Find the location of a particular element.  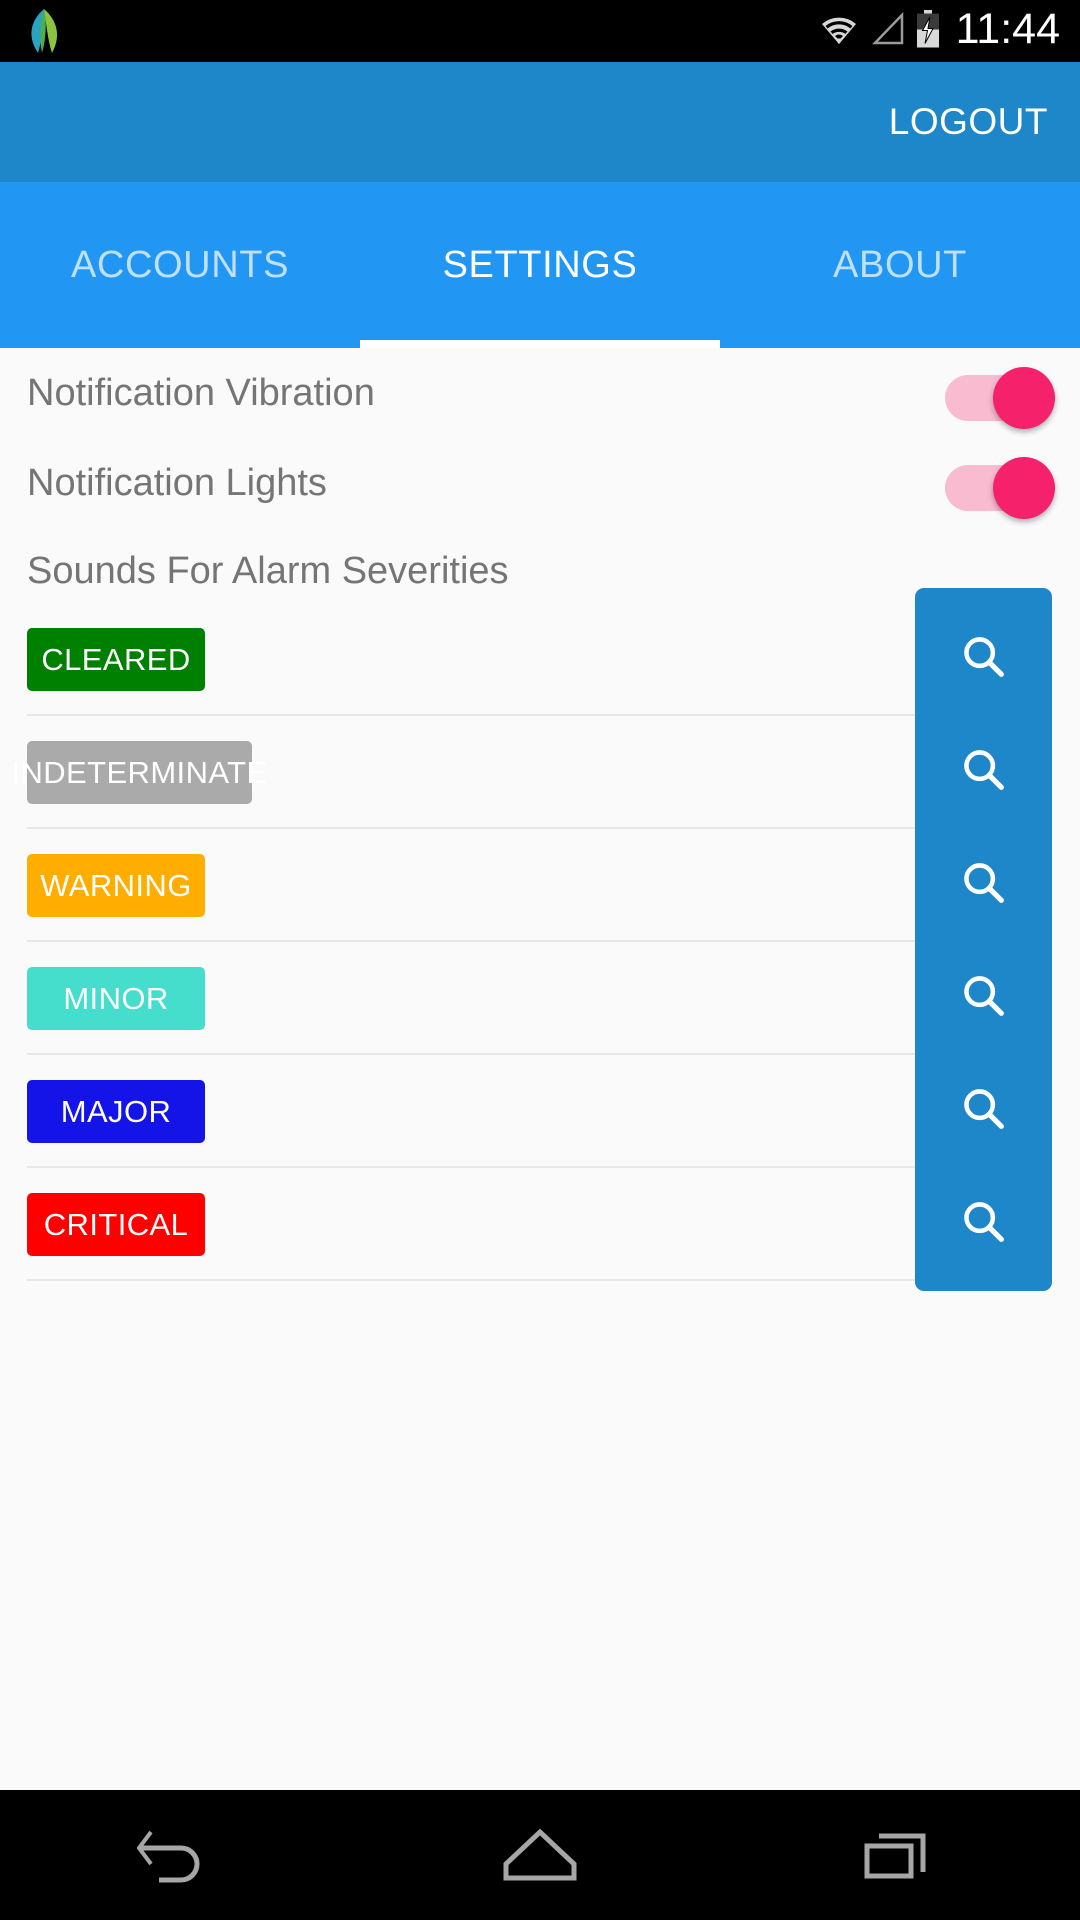

logout-button: LOGOUT is located at coordinates (984, 122).